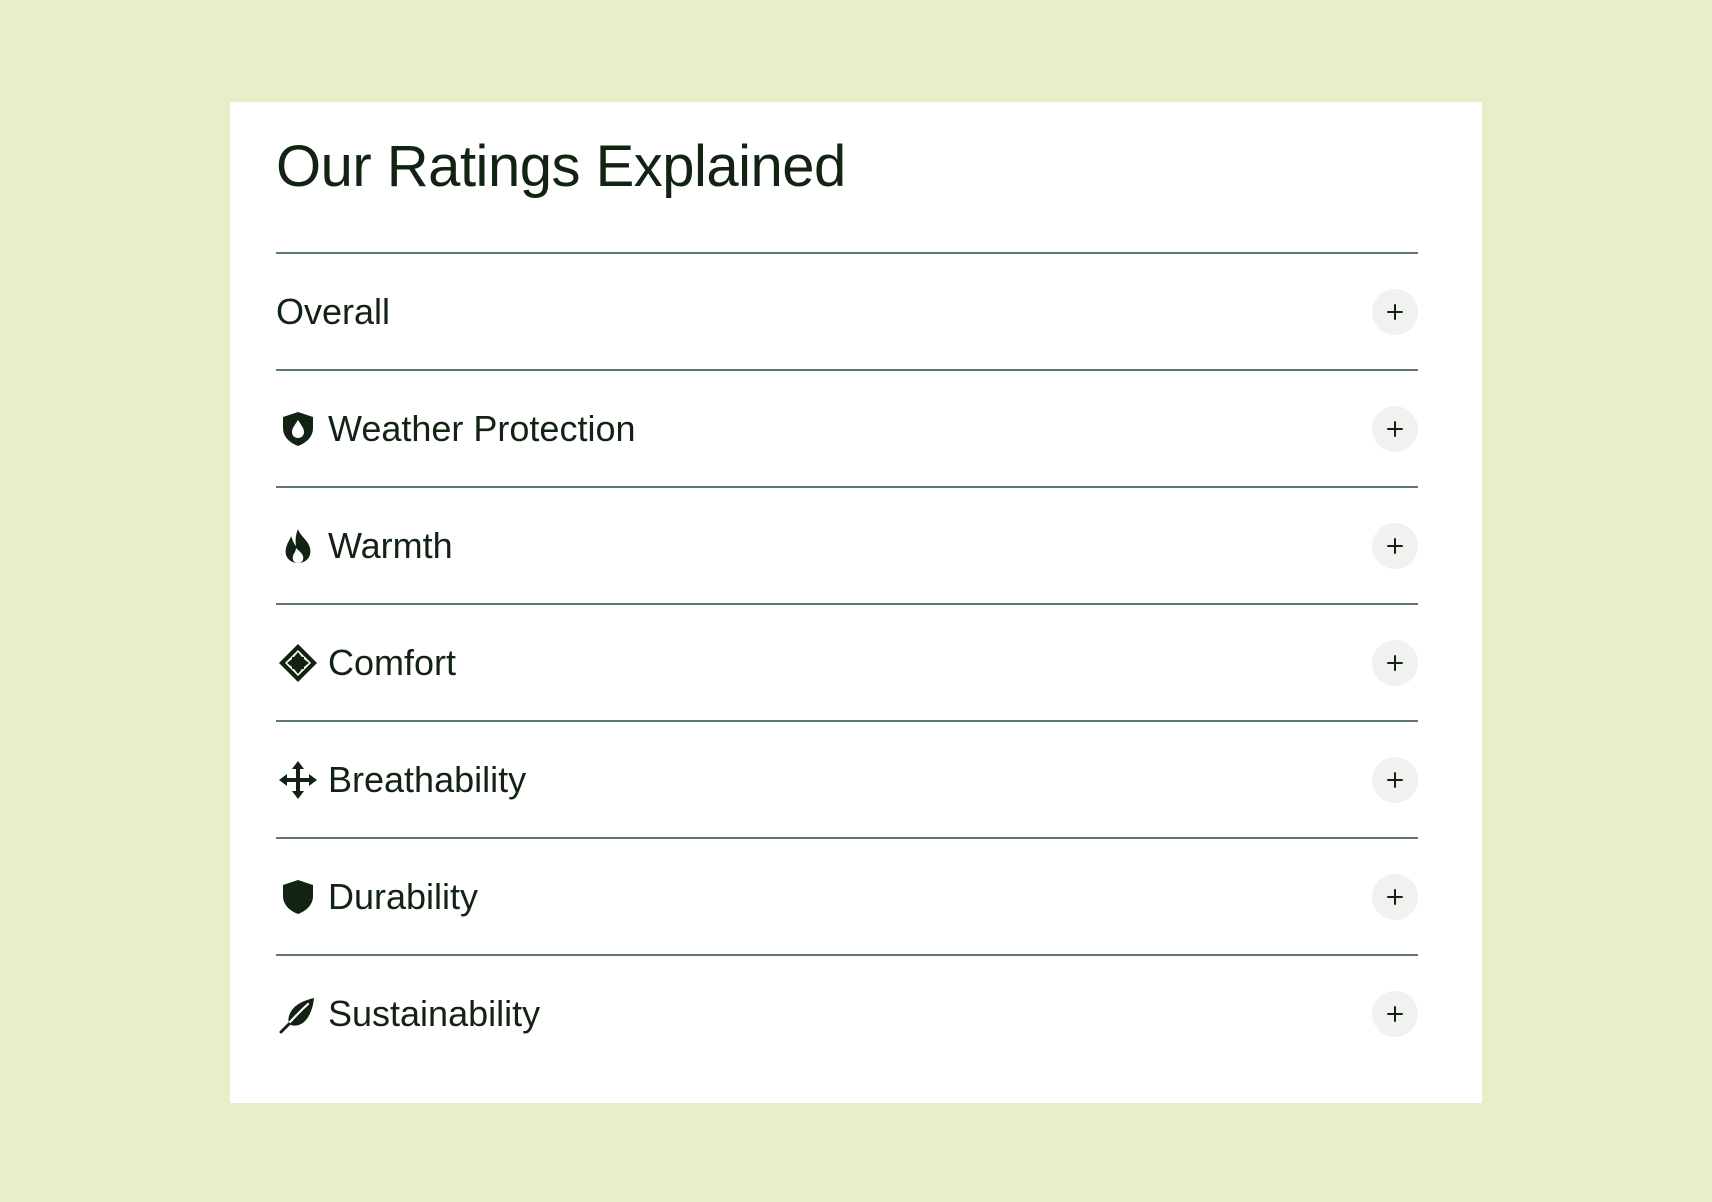 The width and height of the screenshot is (1712, 1202). What do you see at coordinates (298, 429) in the screenshot?
I see `shield-drop-icon` at bounding box center [298, 429].